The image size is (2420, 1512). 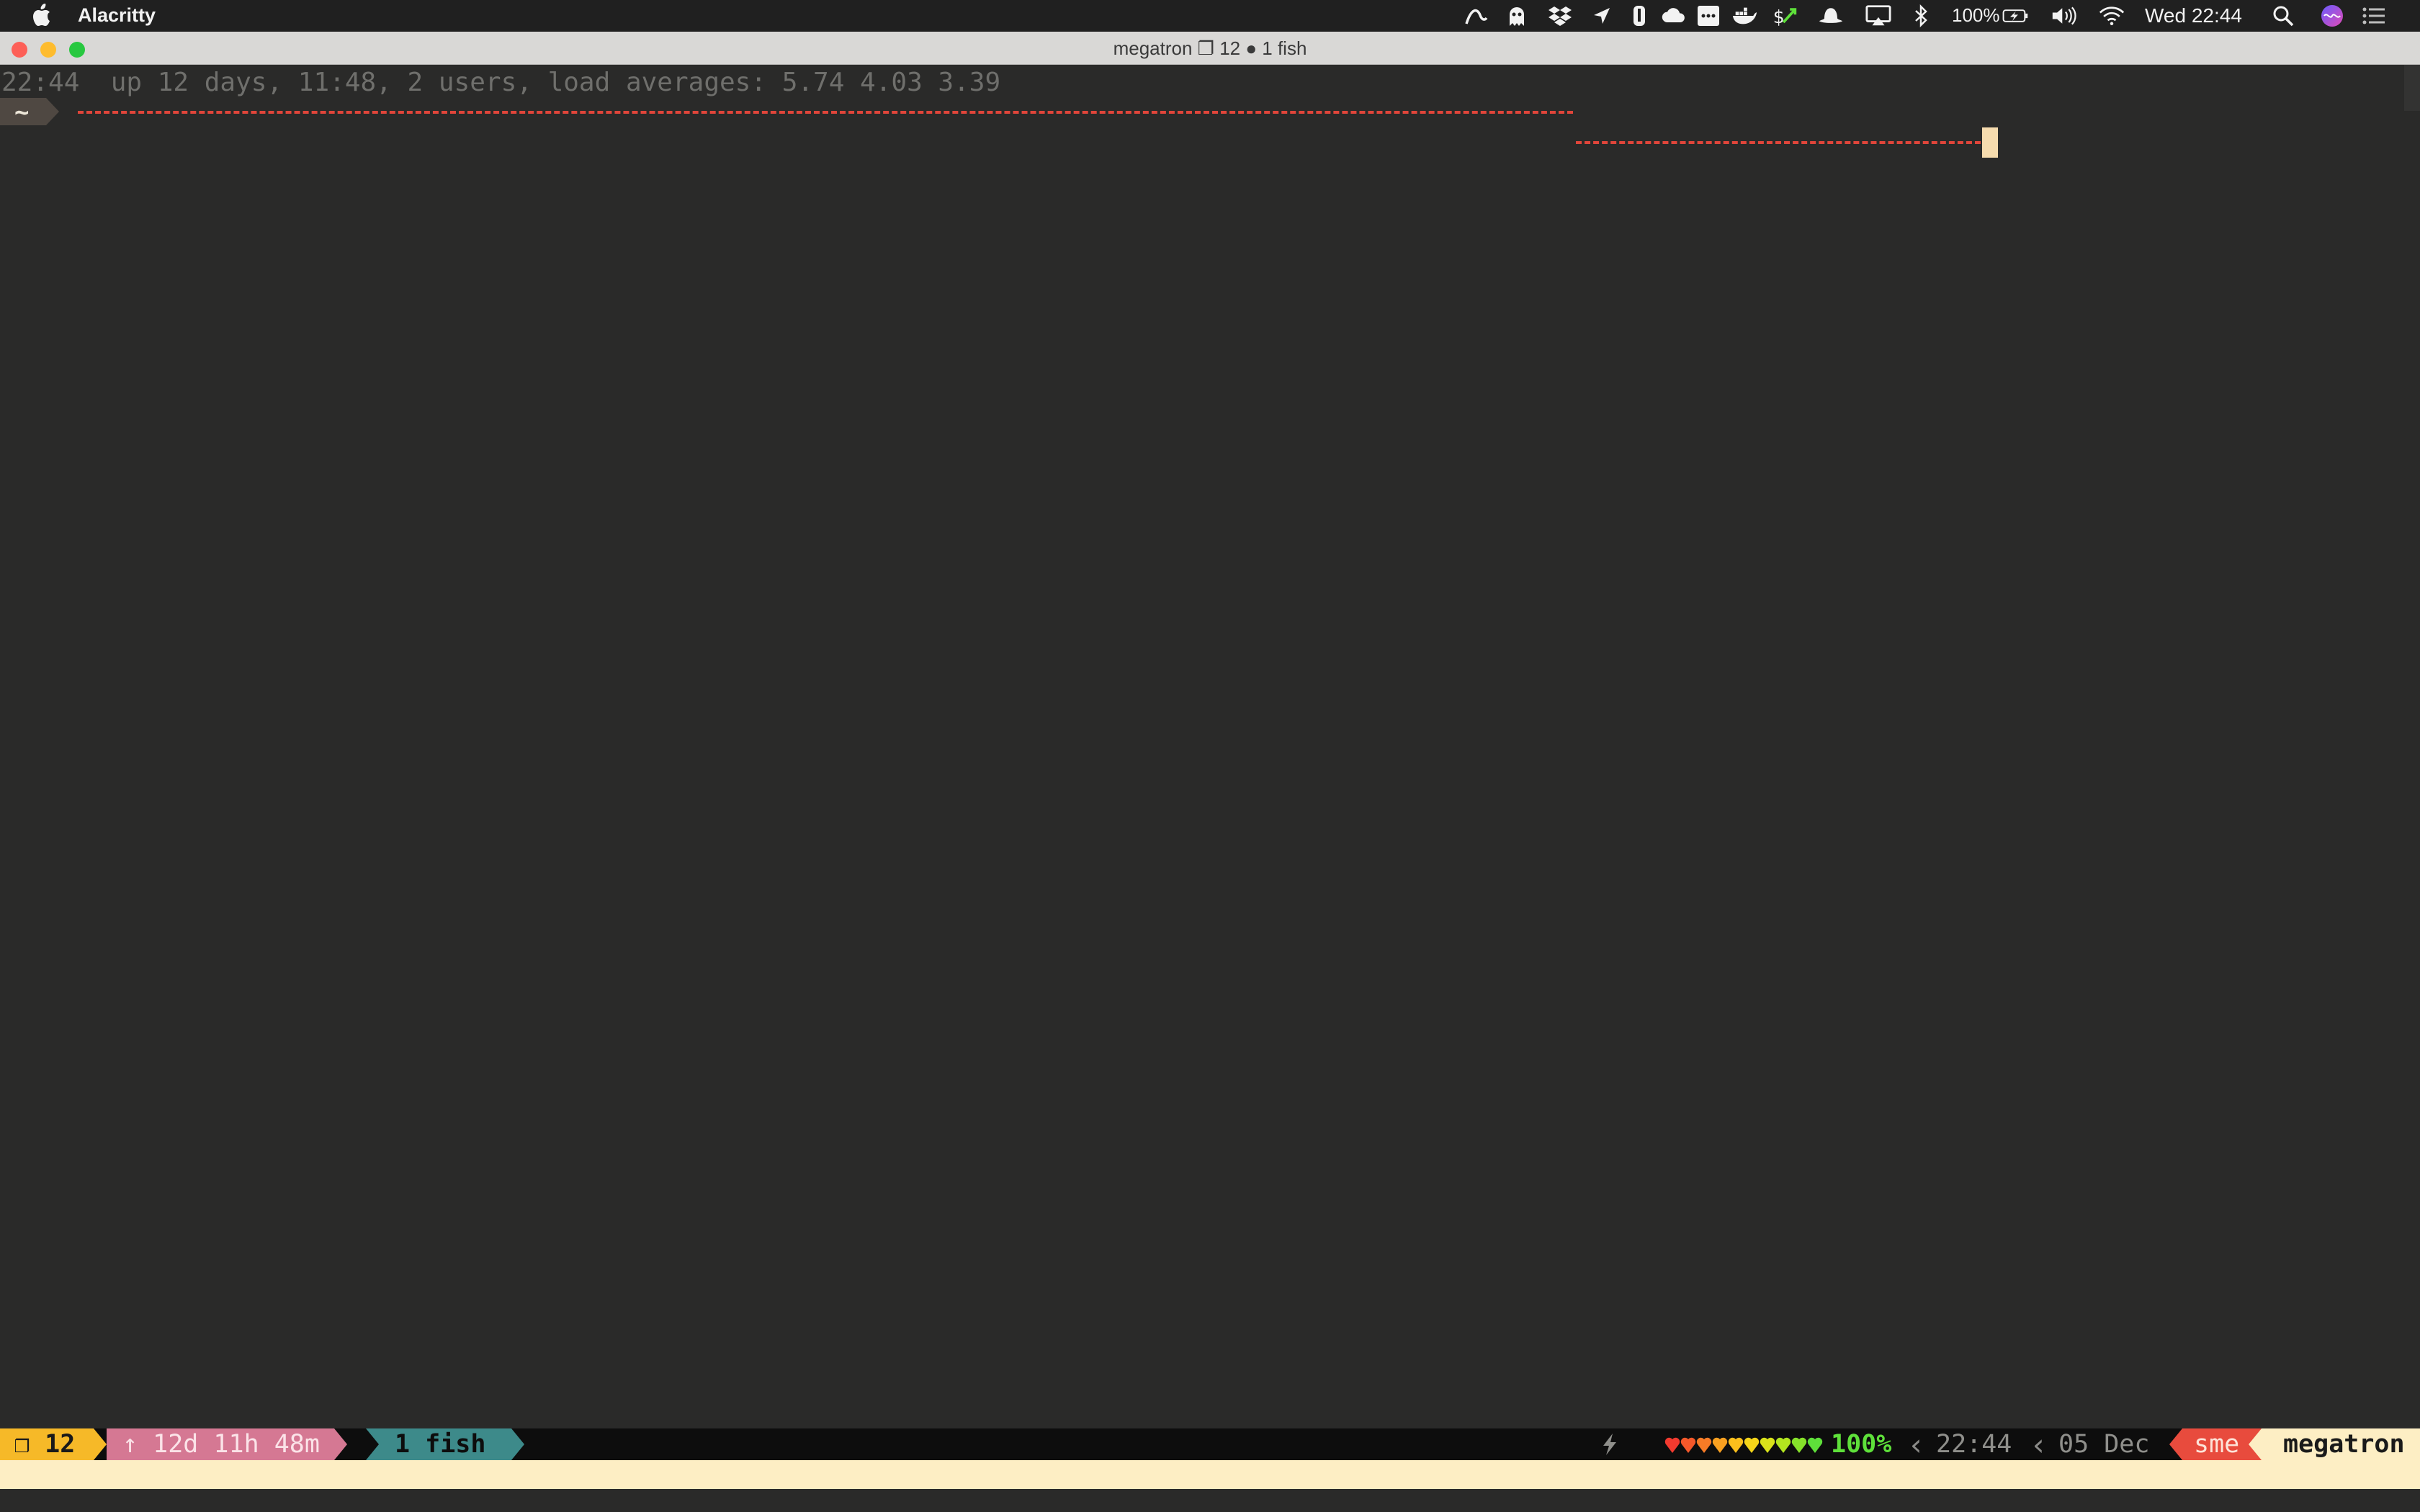 What do you see at coordinates (117, 15) in the screenshot?
I see `app-name: Alacritty` at bounding box center [117, 15].